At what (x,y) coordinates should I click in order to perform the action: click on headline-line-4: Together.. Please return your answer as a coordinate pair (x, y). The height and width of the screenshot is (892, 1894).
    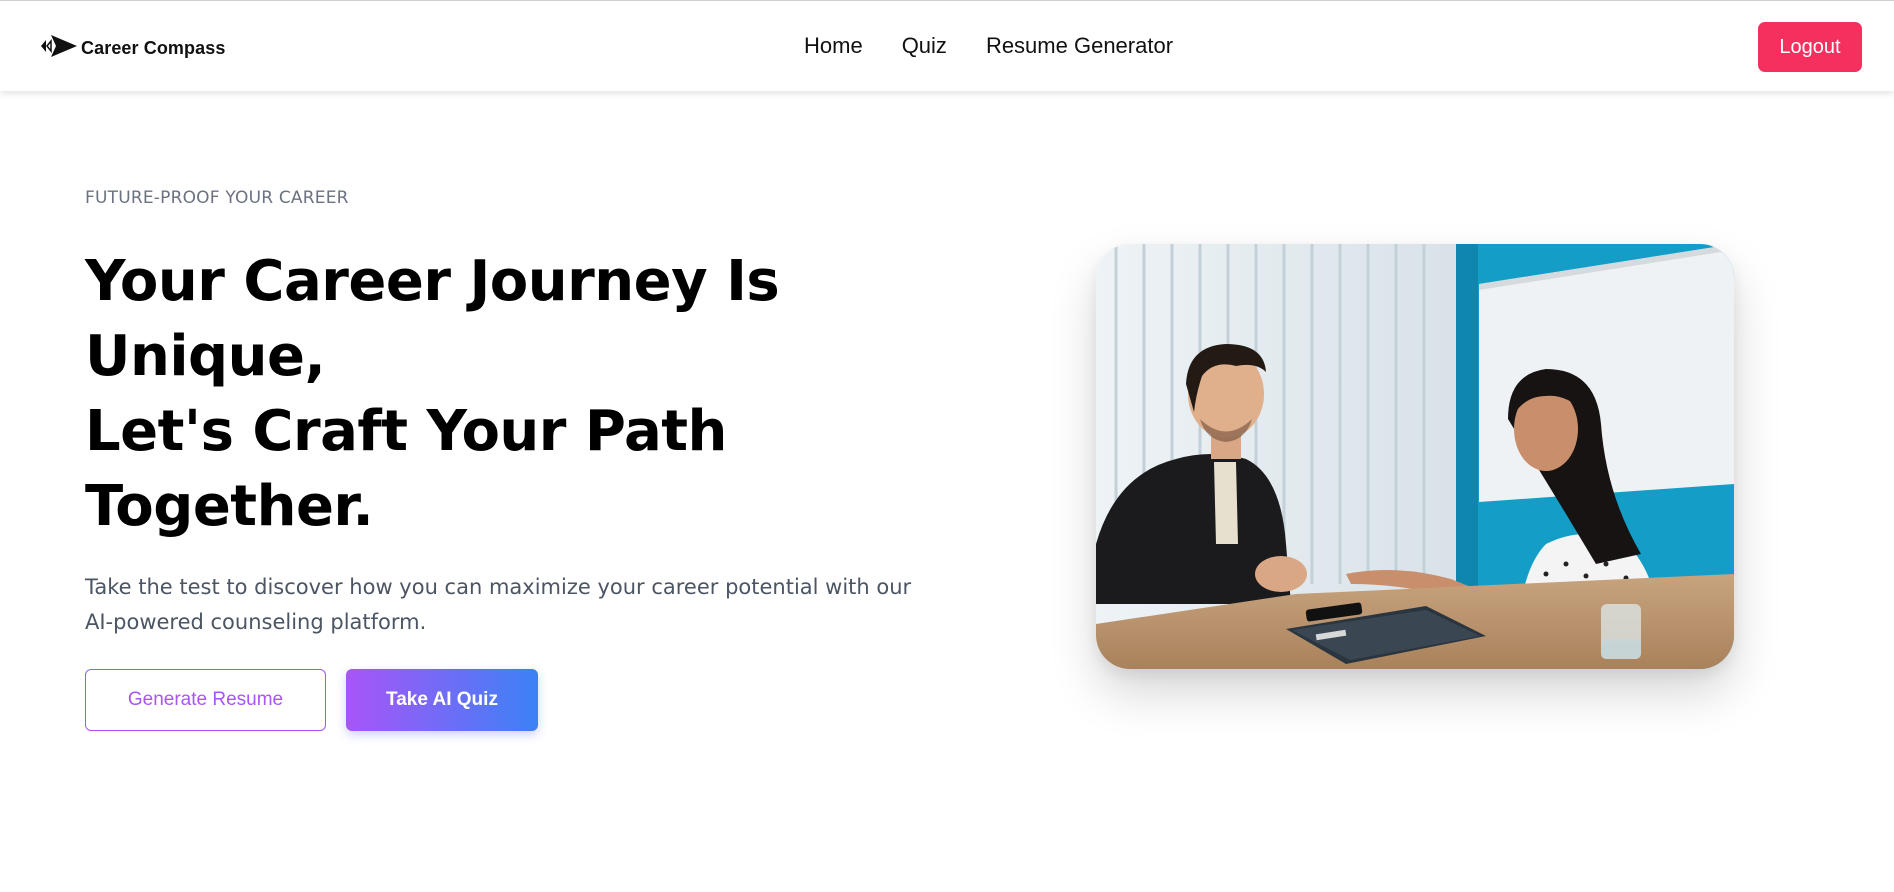
    Looking at the image, I should click on (229, 506).